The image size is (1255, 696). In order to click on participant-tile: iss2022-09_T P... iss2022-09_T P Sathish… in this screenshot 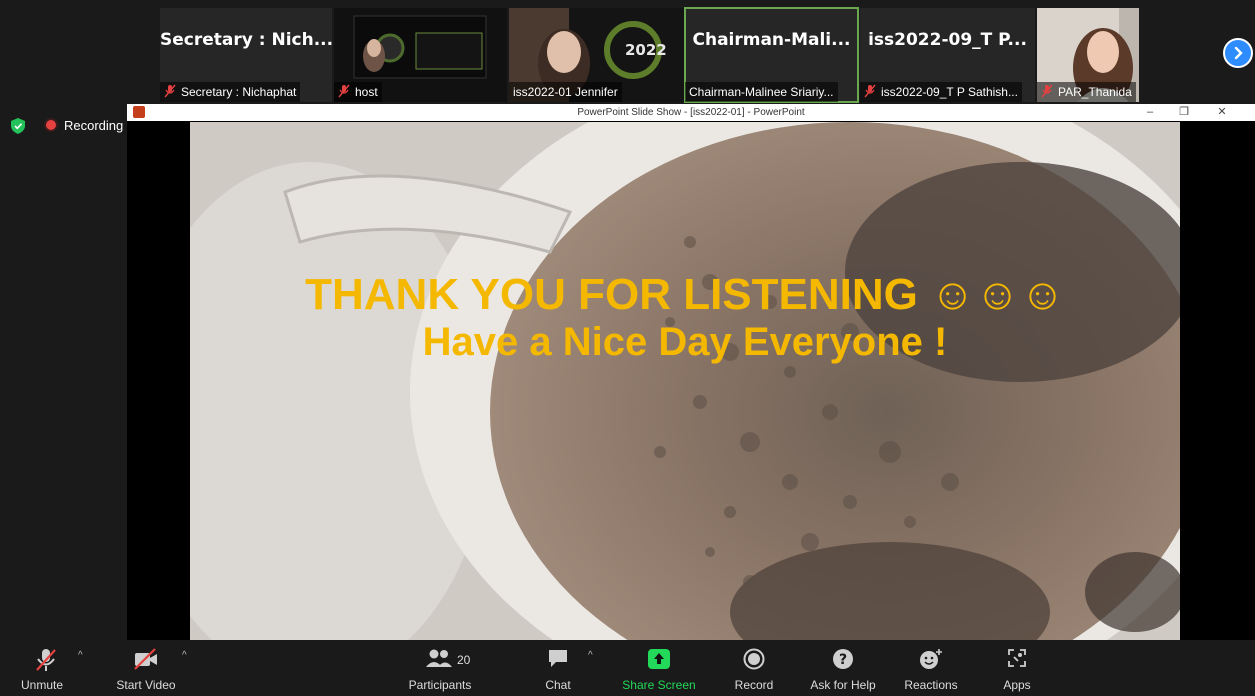, I will do `click(947, 55)`.